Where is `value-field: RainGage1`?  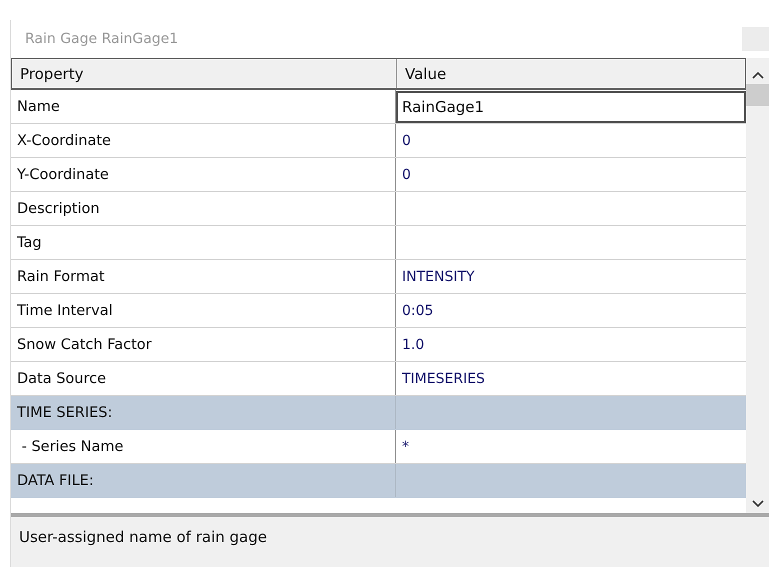
value-field: RainGage1 is located at coordinates (571, 107).